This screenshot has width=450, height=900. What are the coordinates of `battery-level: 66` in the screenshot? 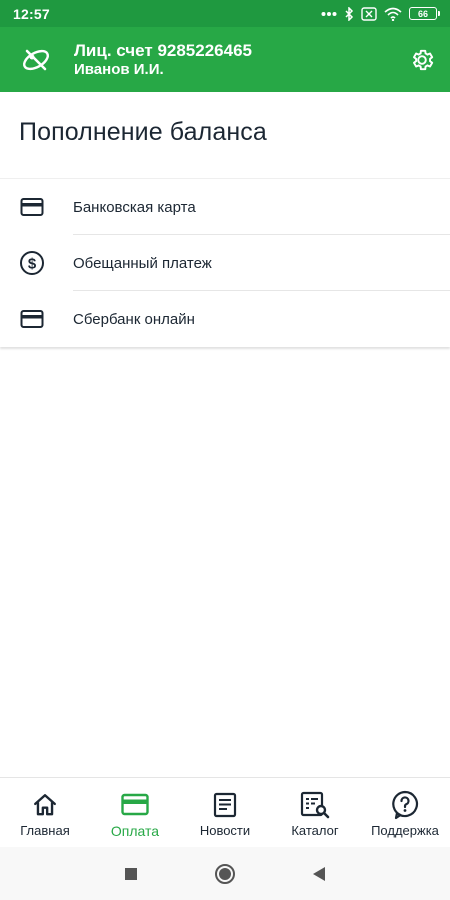 It's located at (423, 13).